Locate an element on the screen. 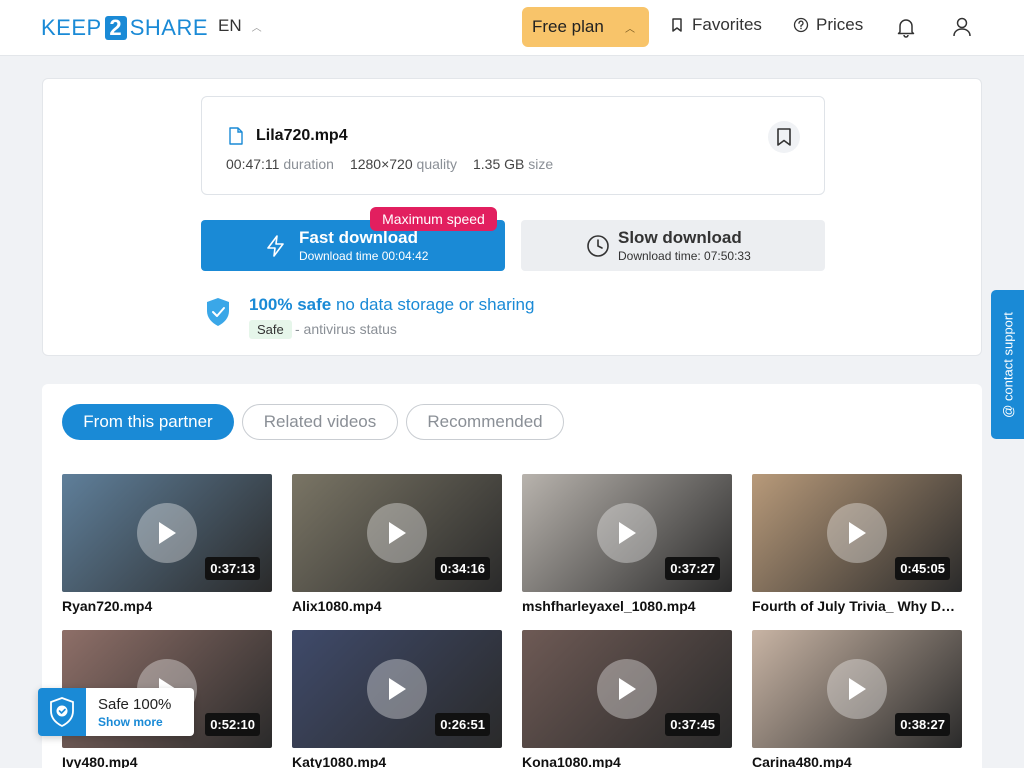 The image size is (1024, 768). logo-number: 2 is located at coordinates (115, 28).